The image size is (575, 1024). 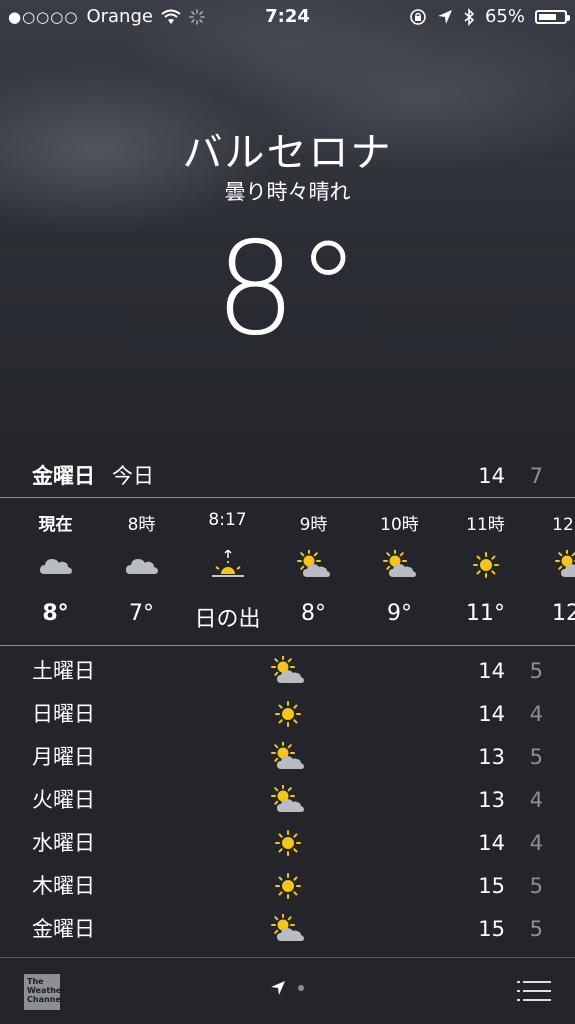 What do you see at coordinates (287, 153) in the screenshot?
I see `city-name: バルセロナ` at bounding box center [287, 153].